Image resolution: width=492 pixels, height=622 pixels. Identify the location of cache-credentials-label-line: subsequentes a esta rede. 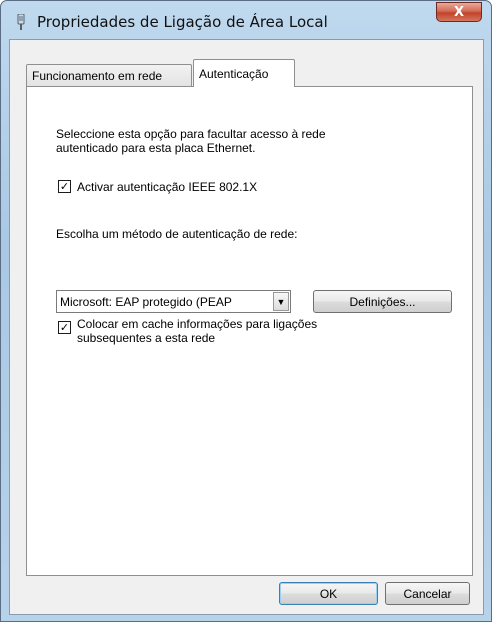
(146, 338).